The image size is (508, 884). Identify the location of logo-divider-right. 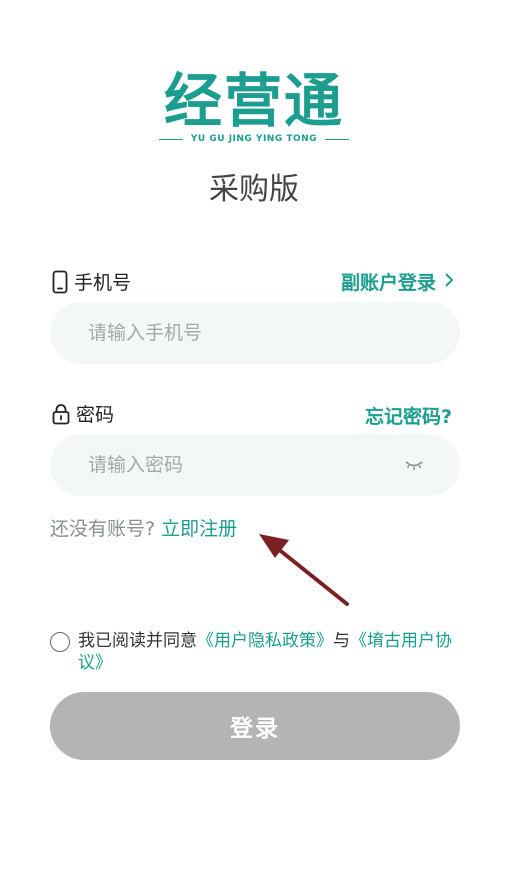
(337, 139).